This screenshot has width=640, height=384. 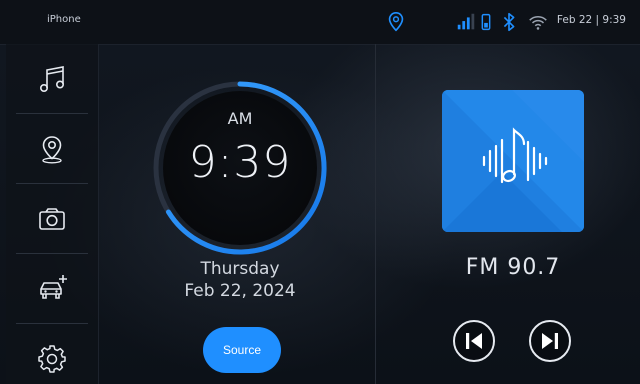 I want to click on sidebar, so click(x=52, y=214).